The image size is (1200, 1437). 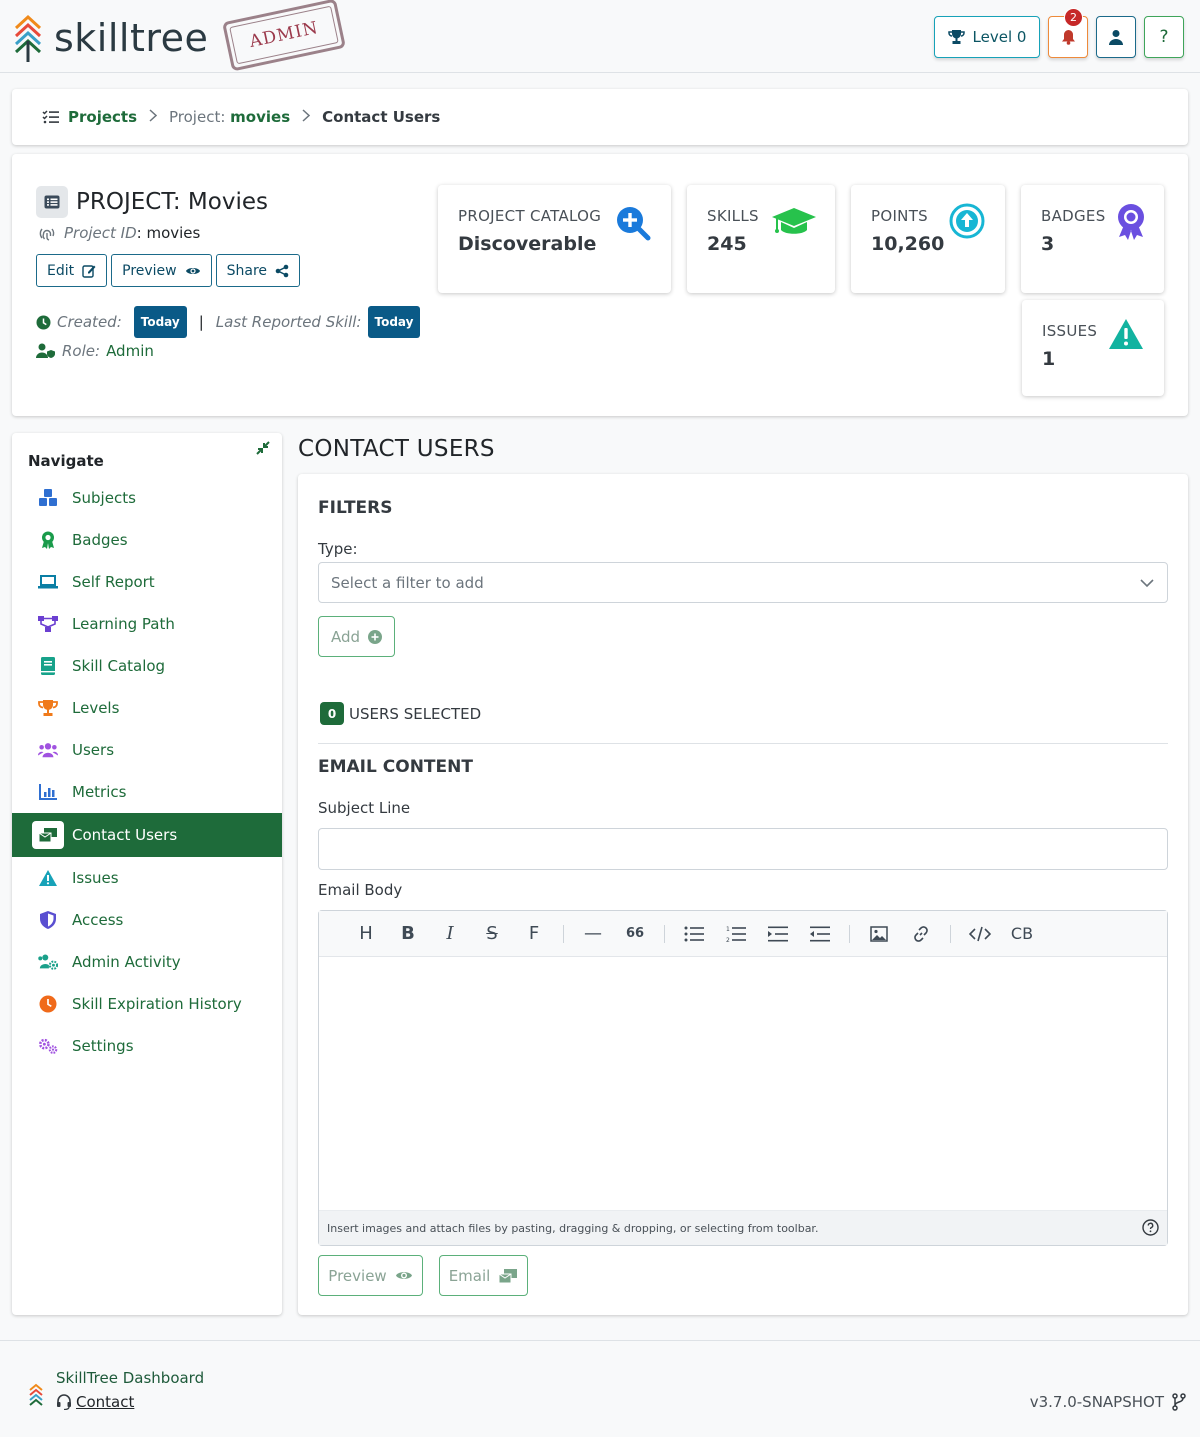 What do you see at coordinates (147, 878) in the screenshot?
I see `sidebar-item-issues: Issues` at bounding box center [147, 878].